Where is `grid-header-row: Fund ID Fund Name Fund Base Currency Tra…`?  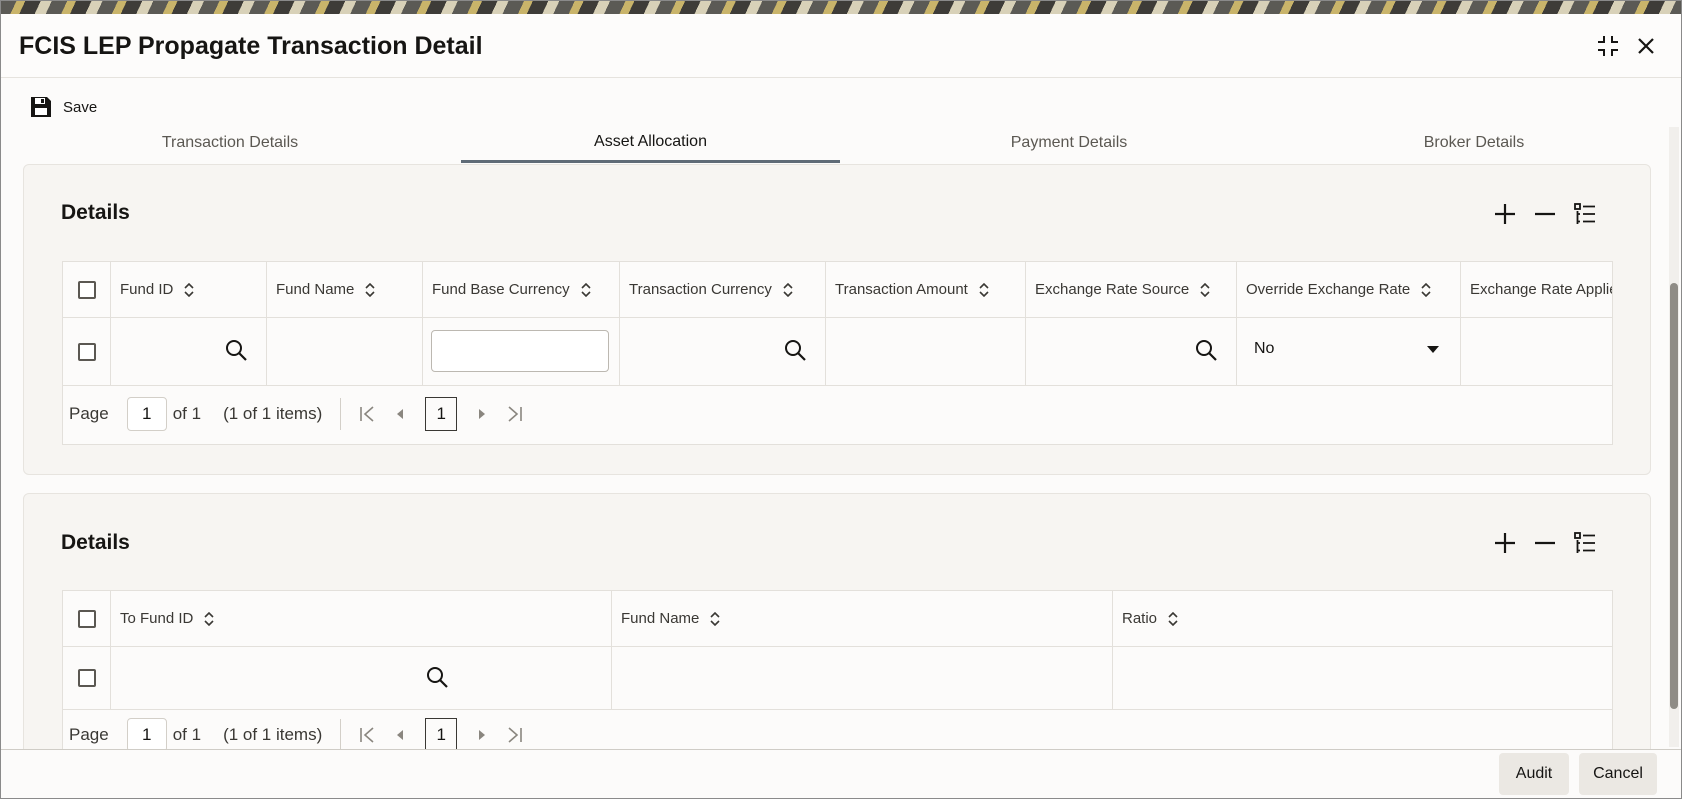 grid-header-row: Fund ID Fund Name Fund Base Currency Tra… is located at coordinates (837, 290).